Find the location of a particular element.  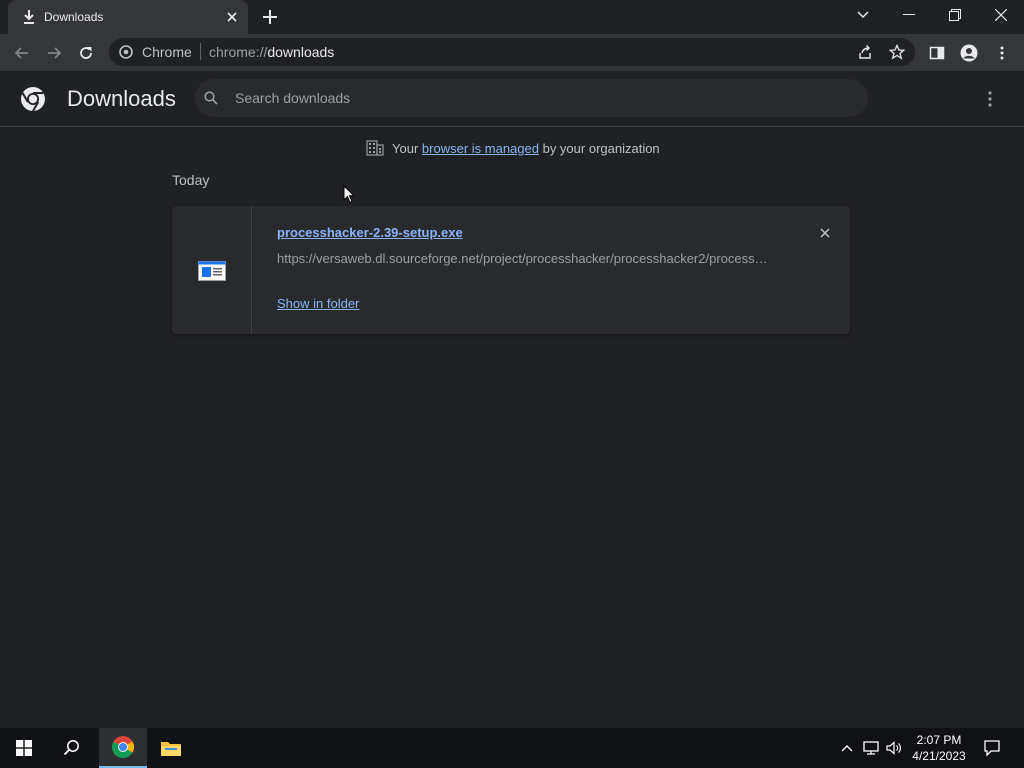

arrow-right-icon is located at coordinates (55, 53).